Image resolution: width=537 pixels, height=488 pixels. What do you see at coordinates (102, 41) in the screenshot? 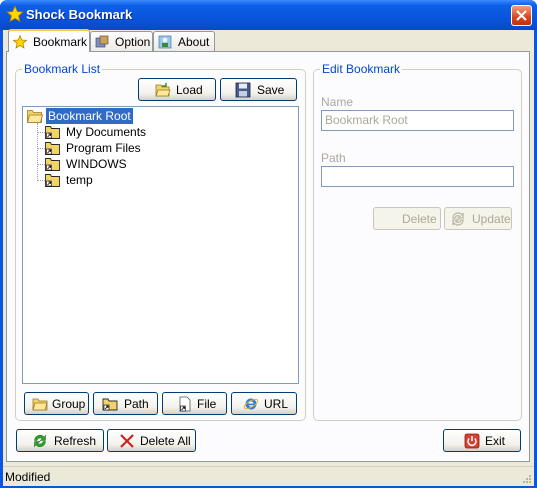
I see `options-icon` at bounding box center [102, 41].